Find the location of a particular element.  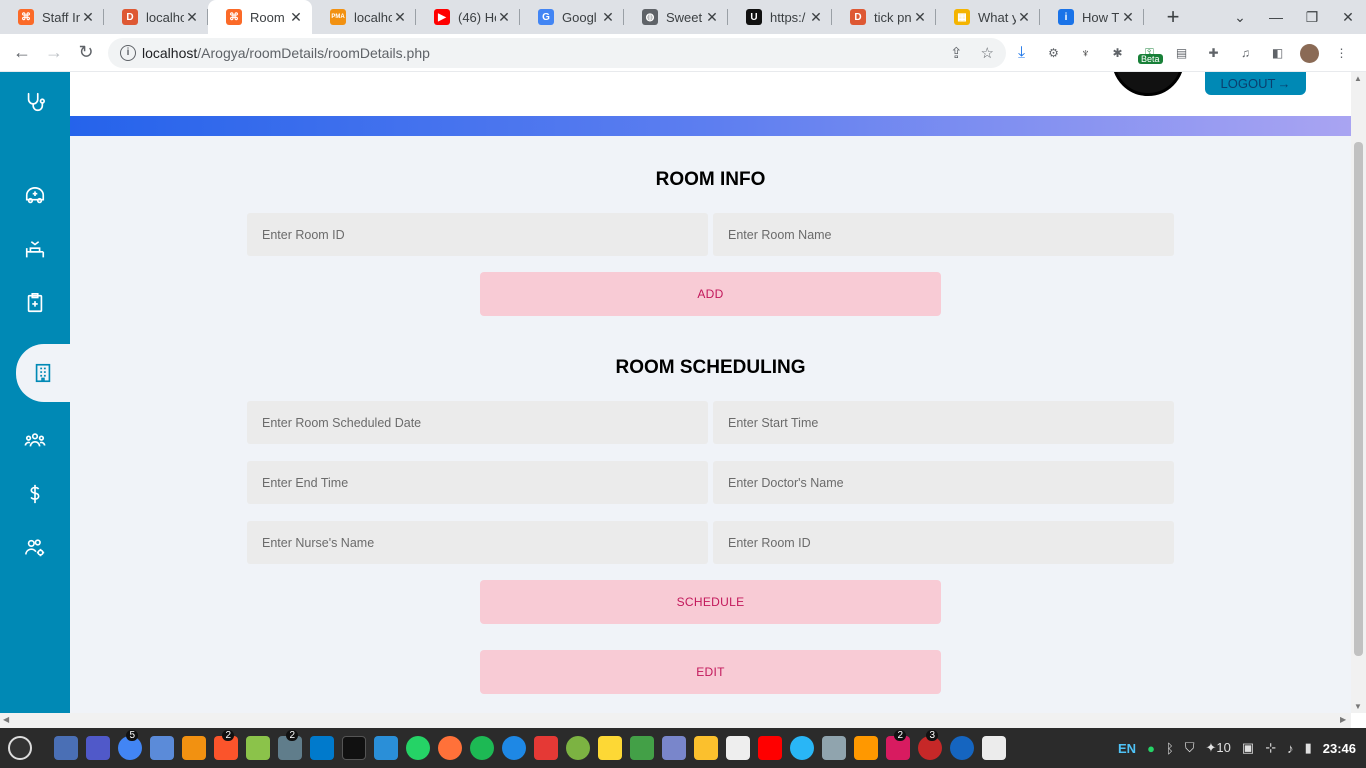

text-editor-icon: 2 is located at coordinates (290, 745).